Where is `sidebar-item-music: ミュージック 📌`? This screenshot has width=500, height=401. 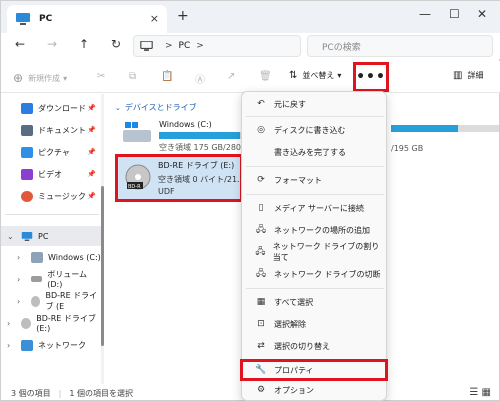
sidebar-item-music: ミュージック 📌 is located at coordinates (51, 196).